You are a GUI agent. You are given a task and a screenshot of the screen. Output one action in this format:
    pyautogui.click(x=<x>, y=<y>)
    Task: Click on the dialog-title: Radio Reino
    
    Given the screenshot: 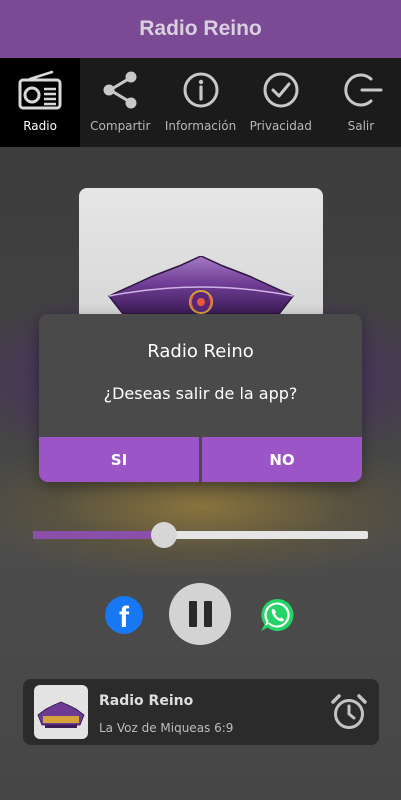 What is the action you would take?
    pyautogui.click(x=200, y=351)
    